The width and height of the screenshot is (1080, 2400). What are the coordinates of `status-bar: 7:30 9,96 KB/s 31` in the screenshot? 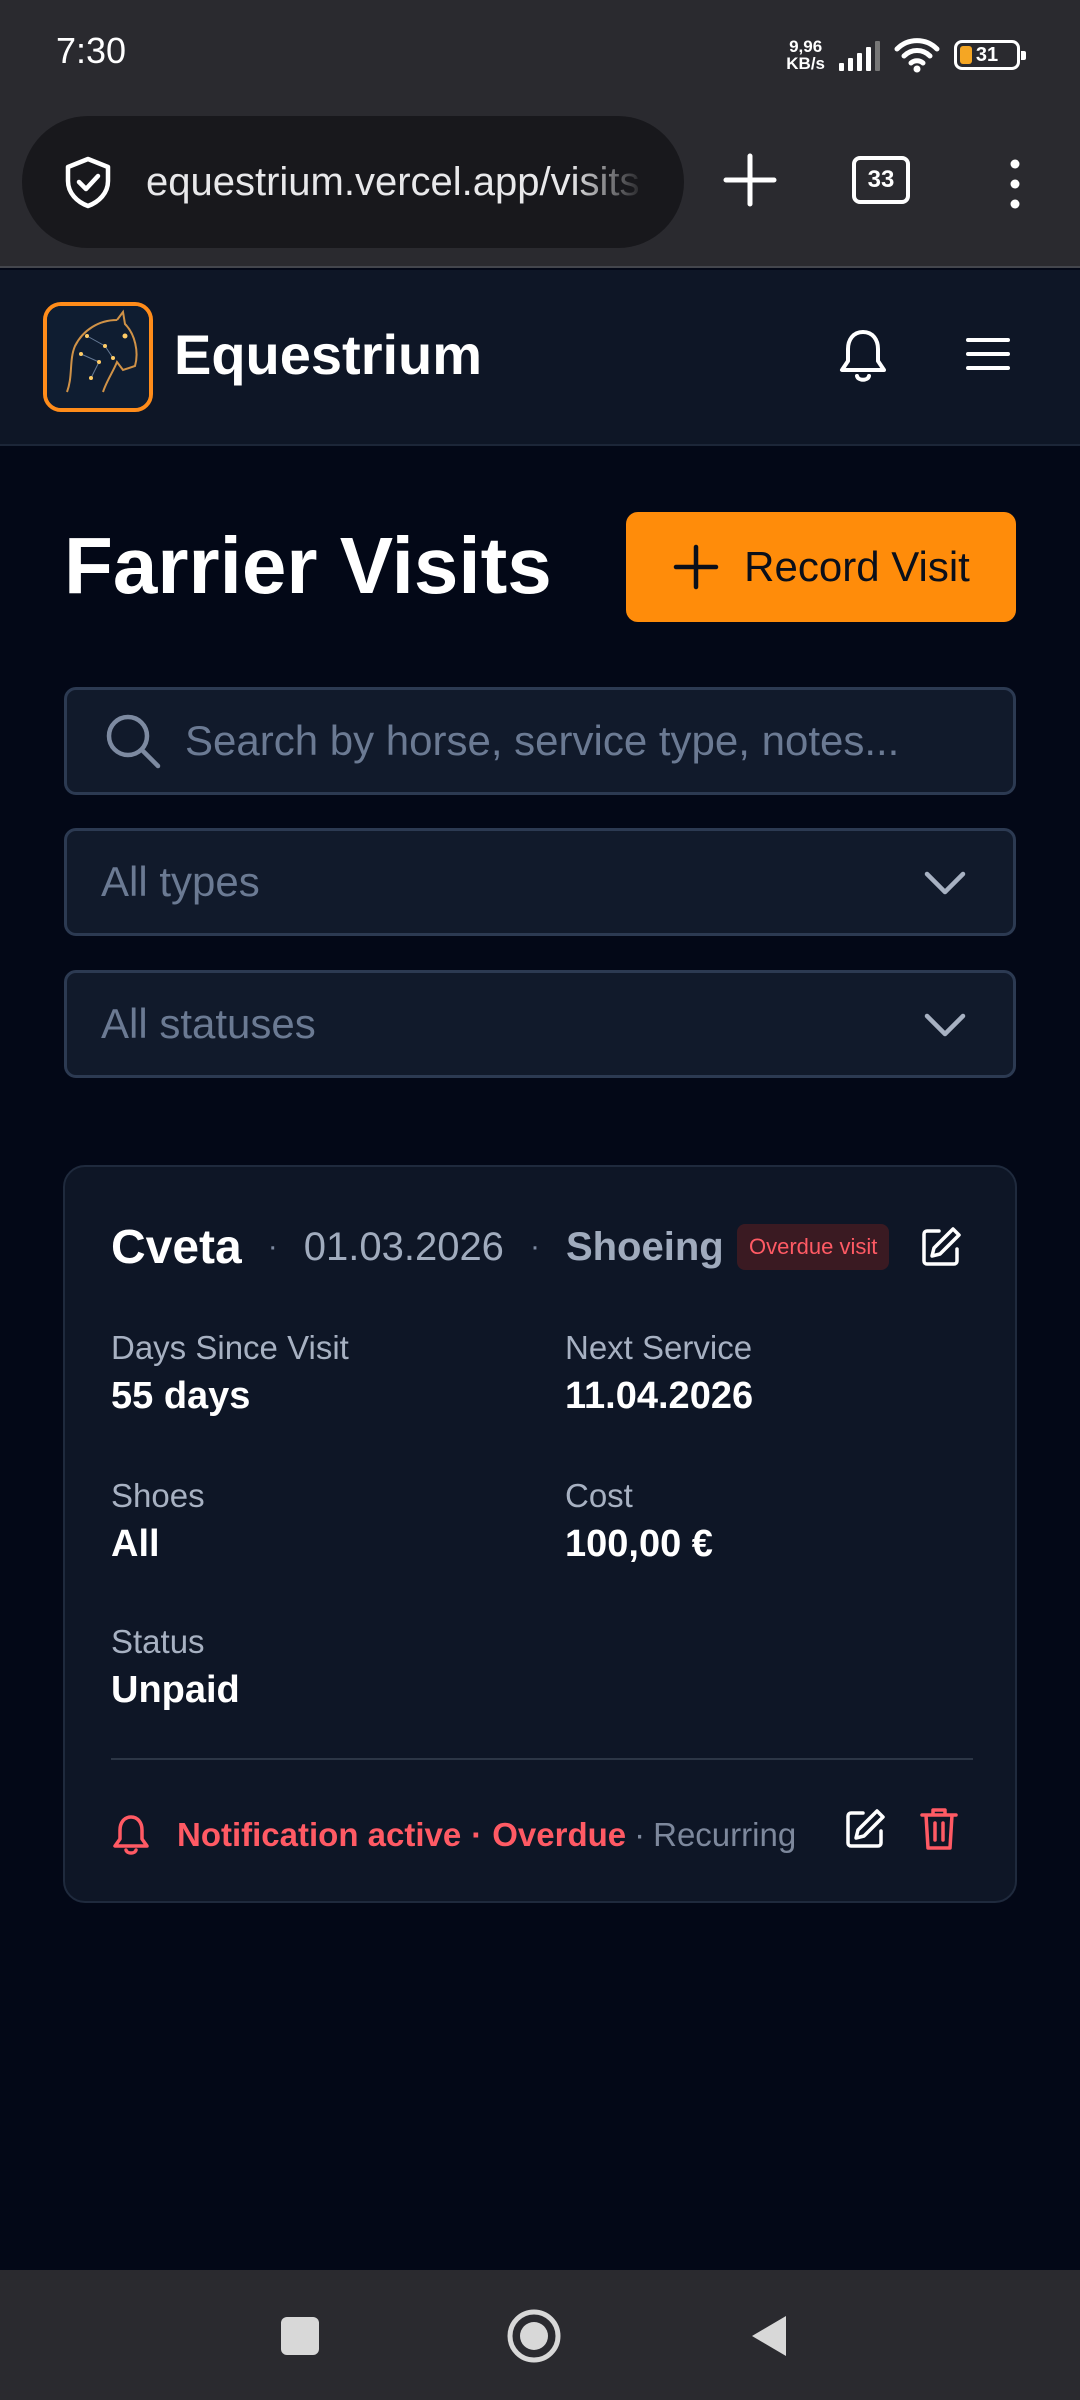 It's located at (540, 54).